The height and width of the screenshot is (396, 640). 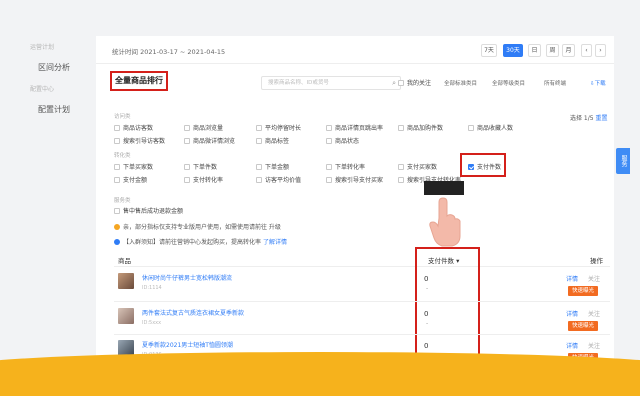 What do you see at coordinates (320, 374) in the screenshot?
I see `footer-wave` at bounding box center [320, 374].